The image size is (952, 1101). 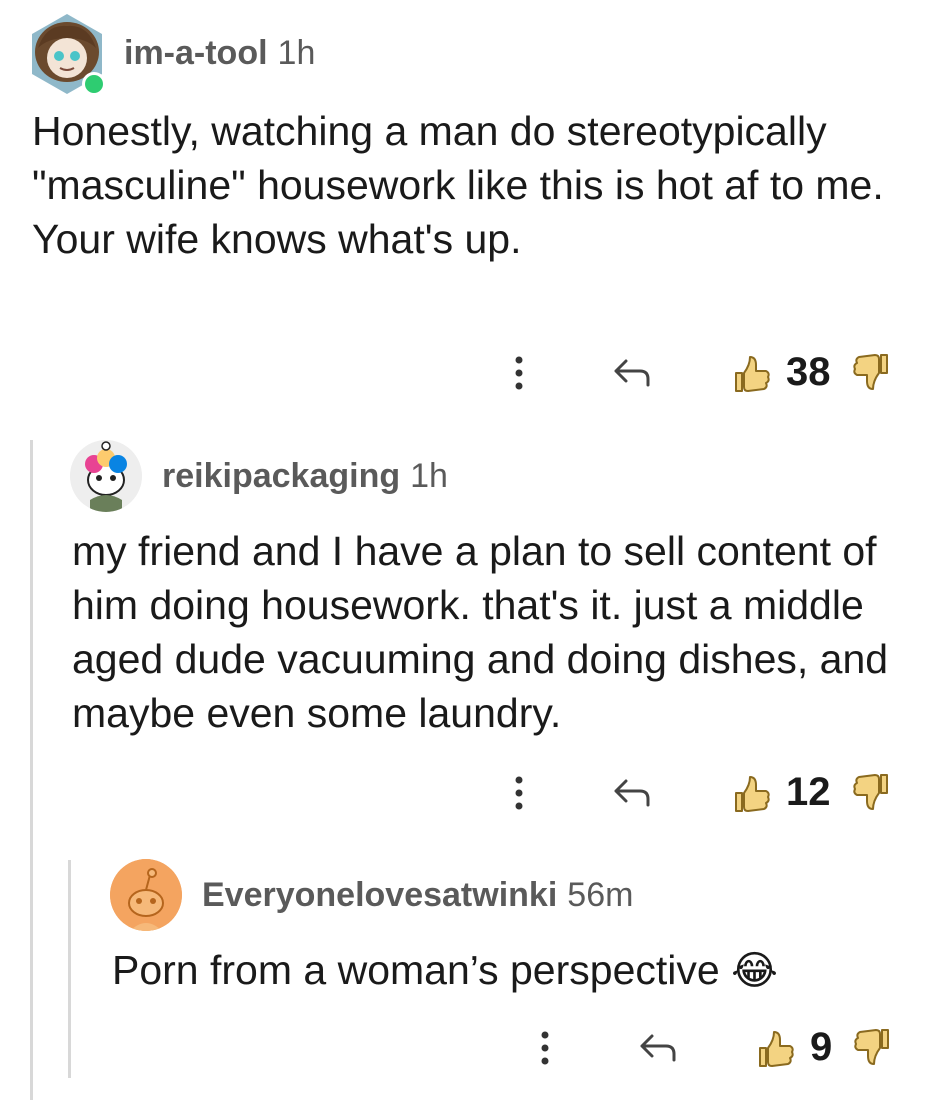 I want to click on tears-of-joy-emoji: 😂, so click(x=754, y=971).